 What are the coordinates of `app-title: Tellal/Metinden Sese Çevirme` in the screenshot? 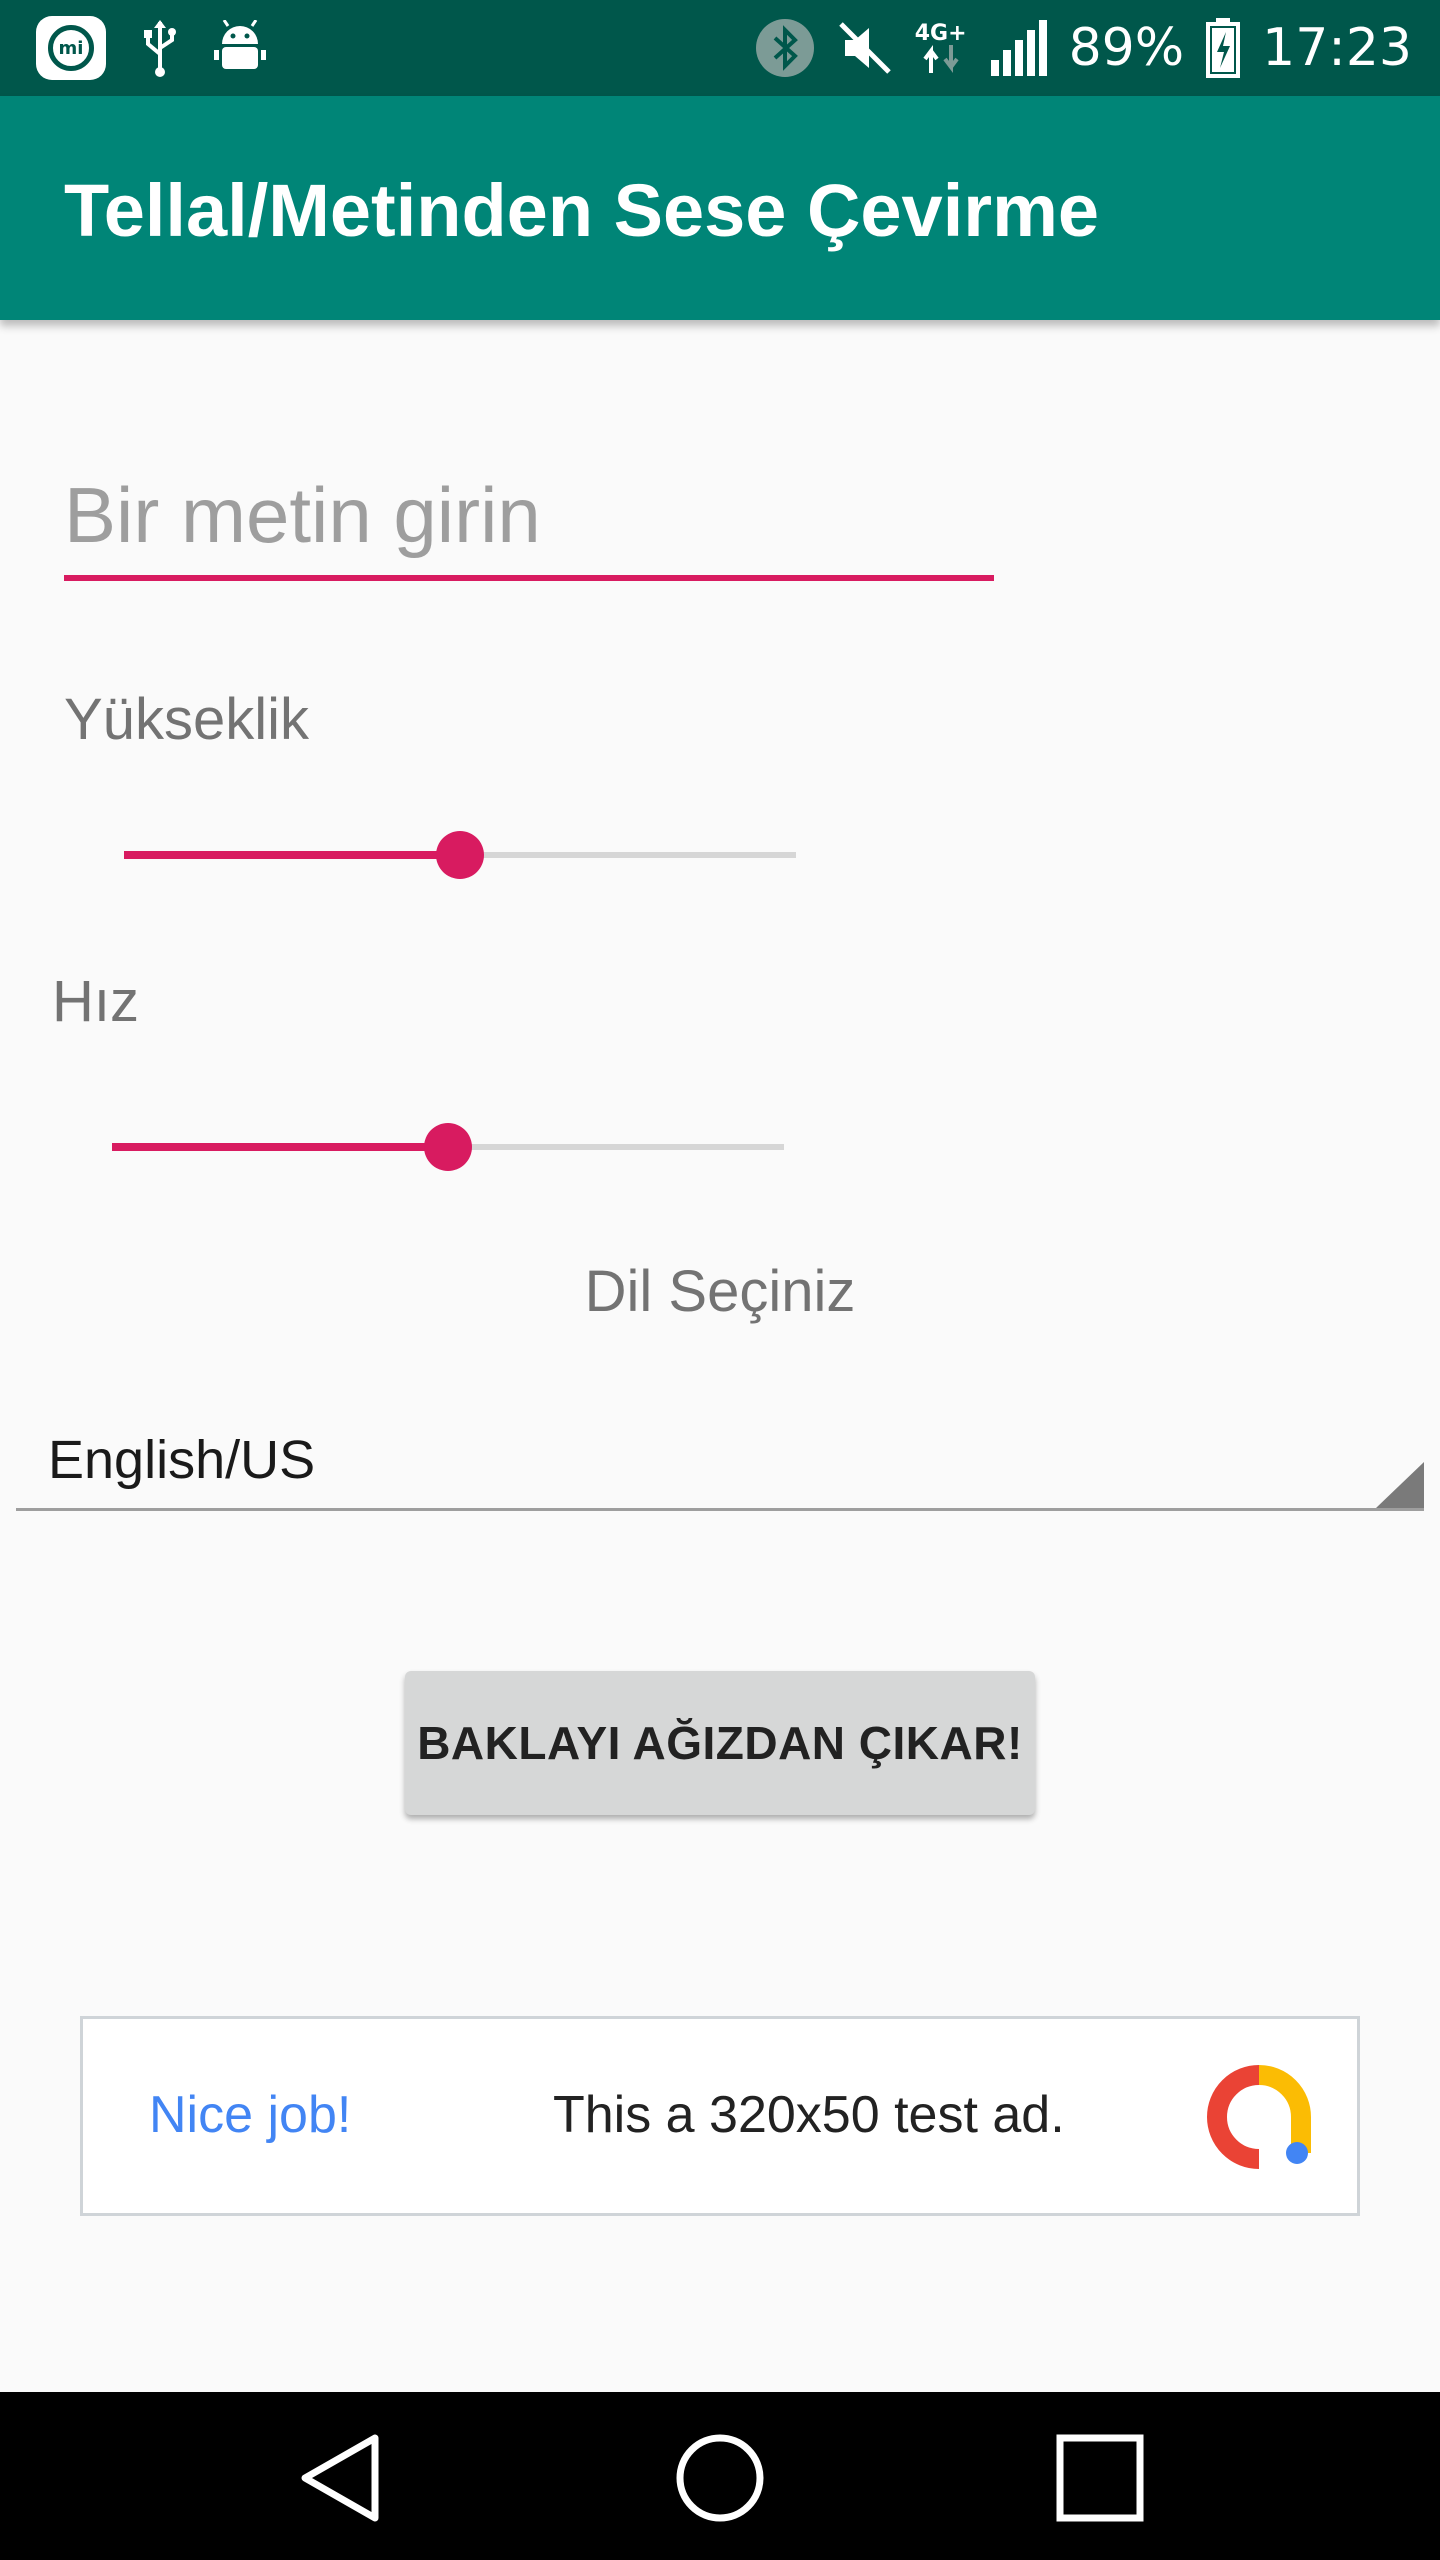 It's located at (582, 210).